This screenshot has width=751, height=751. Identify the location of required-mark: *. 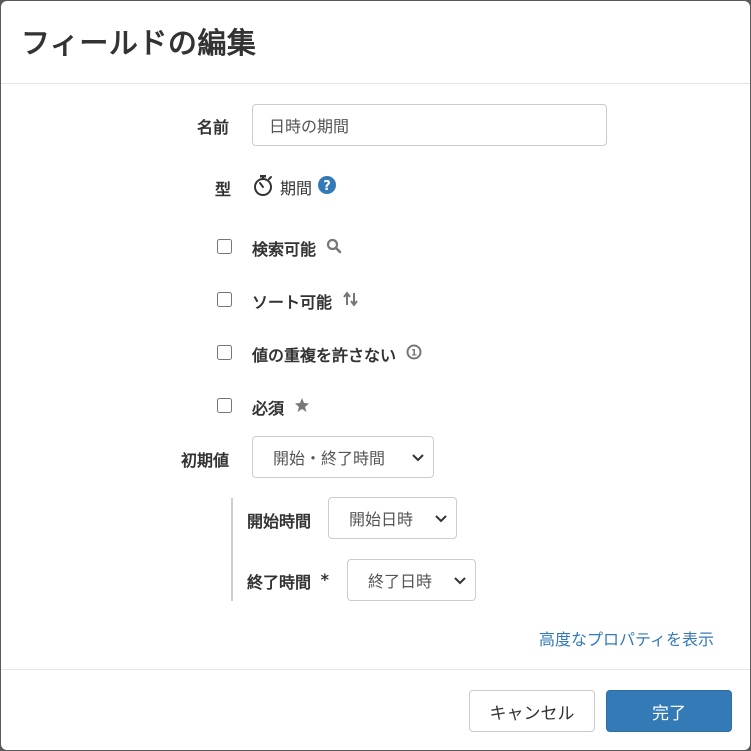
(324, 579).